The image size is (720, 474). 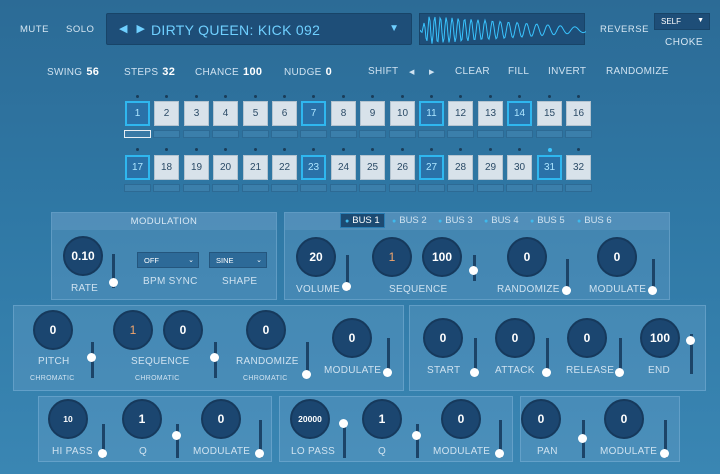 What do you see at coordinates (259, 453) in the screenshot?
I see `hipass-mod-slider-handle` at bounding box center [259, 453].